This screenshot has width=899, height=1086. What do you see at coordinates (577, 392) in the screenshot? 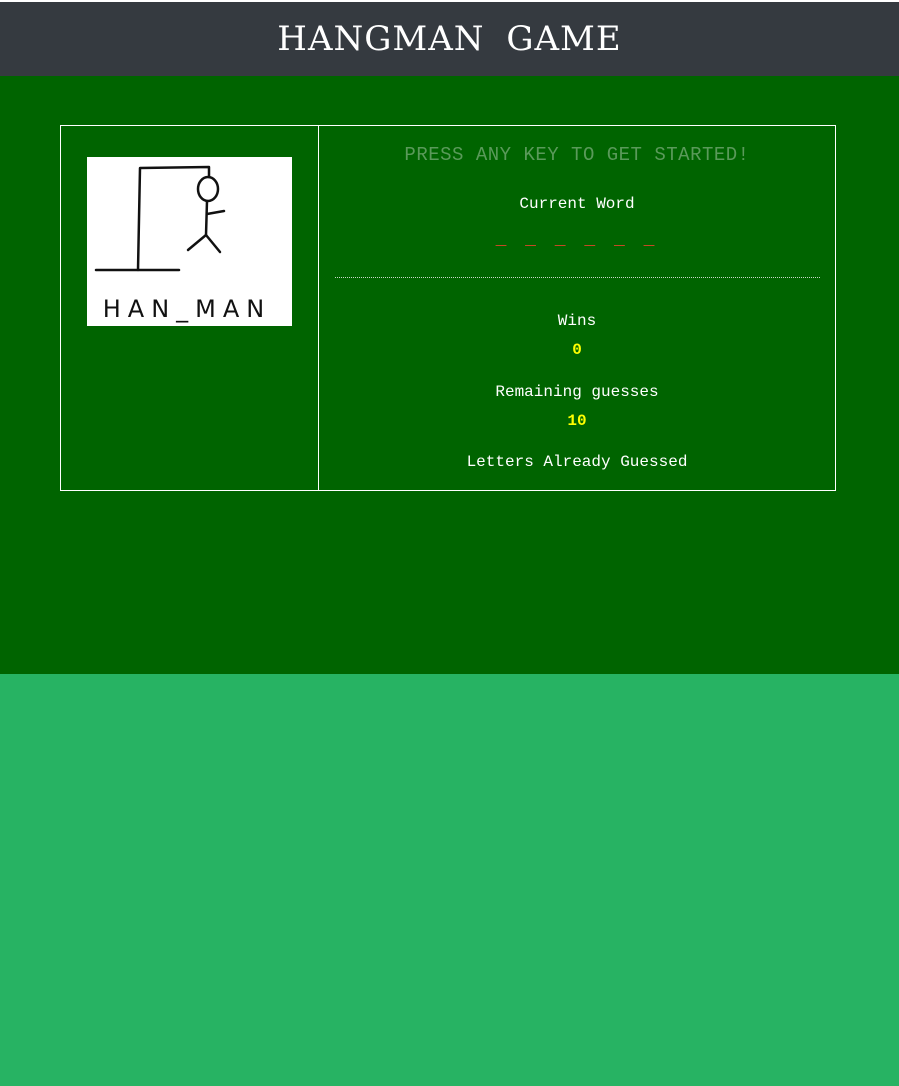
I see `remaining-guesses-label: Remaining guesses` at bounding box center [577, 392].